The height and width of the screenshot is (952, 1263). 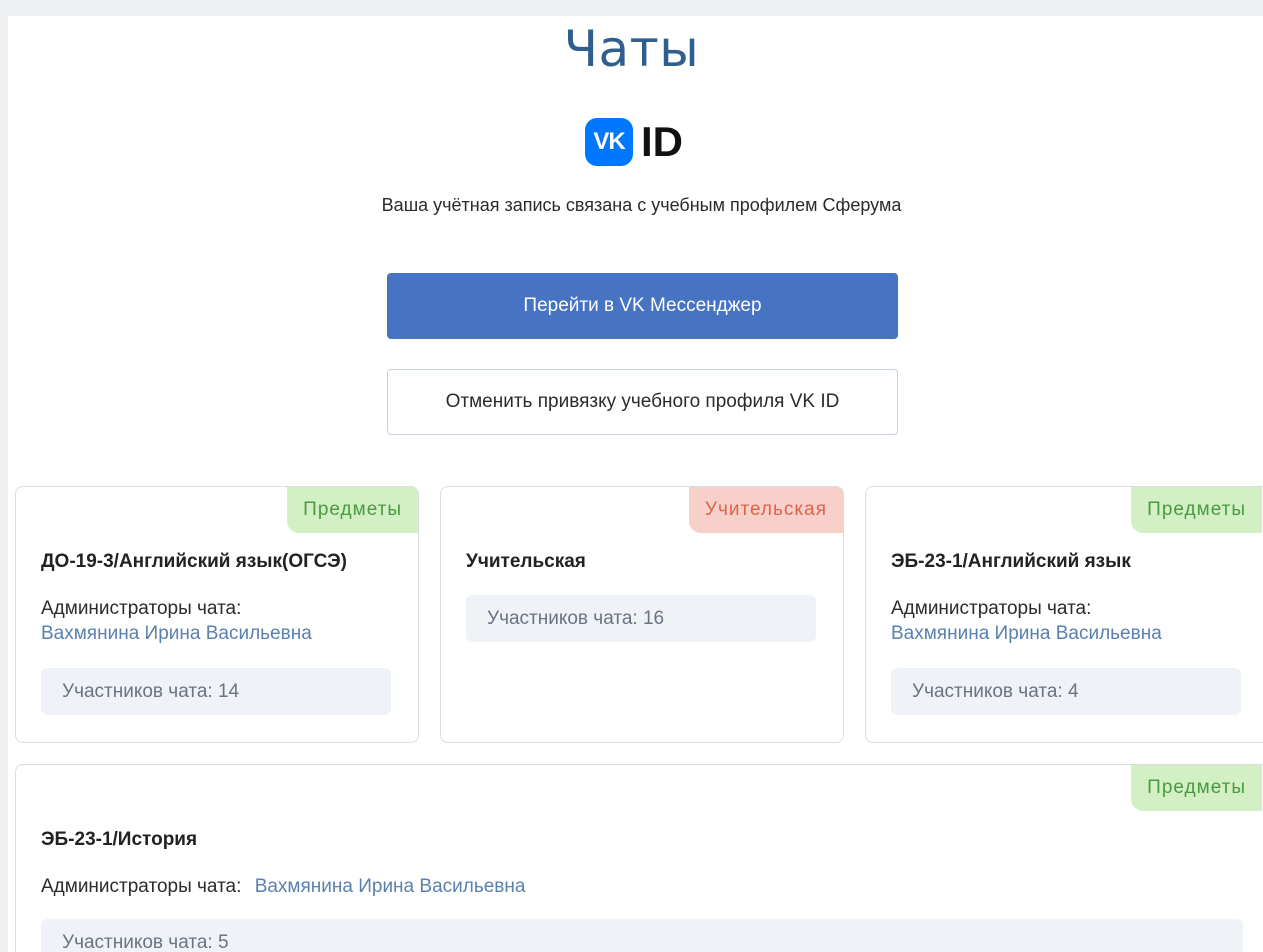 What do you see at coordinates (642, 402) in the screenshot?
I see `unlink-profile-button: Отменить привязку учебного профиля VK ID` at bounding box center [642, 402].